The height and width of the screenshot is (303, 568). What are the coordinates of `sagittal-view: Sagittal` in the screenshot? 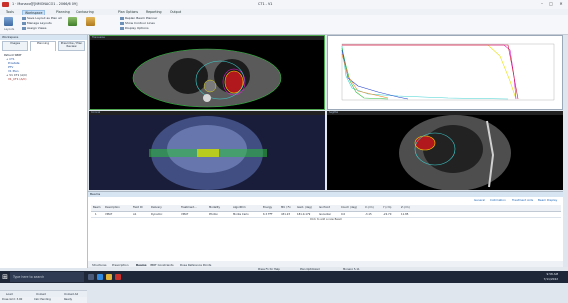 It's located at (445, 150).